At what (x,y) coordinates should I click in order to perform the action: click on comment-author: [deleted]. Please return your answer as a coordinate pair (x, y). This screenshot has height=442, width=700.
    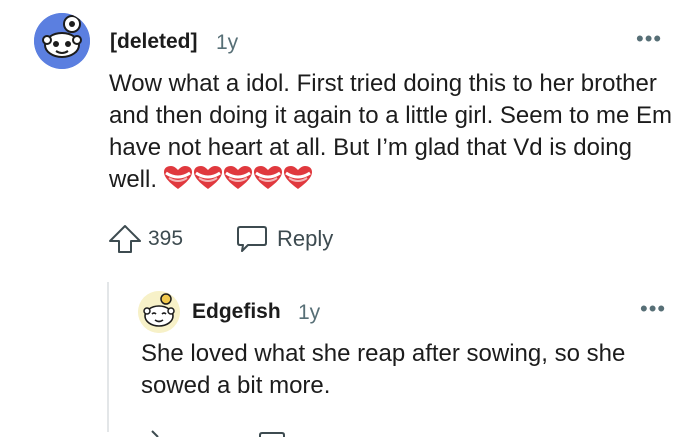
    Looking at the image, I should click on (154, 42).